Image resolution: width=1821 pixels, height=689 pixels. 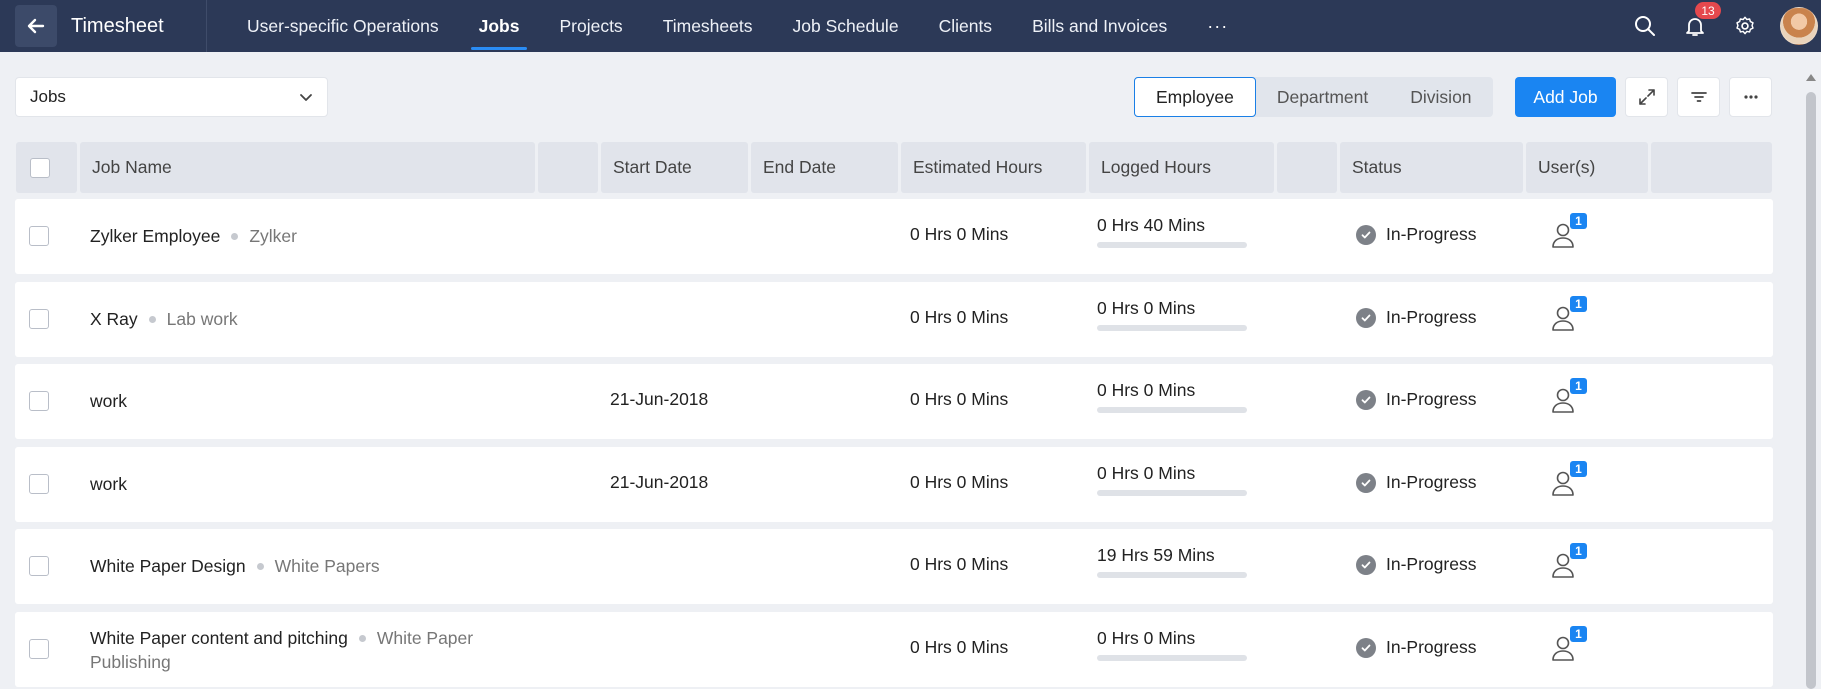 What do you see at coordinates (659, 399) in the screenshot?
I see `start-date-cell: 21-Jun-2018` at bounding box center [659, 399].